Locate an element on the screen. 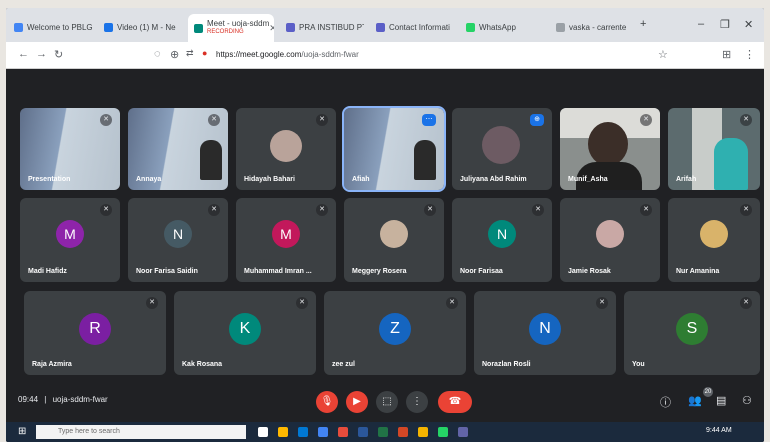  participant-name: Munif_Asha is located at coordinates (588, 179).